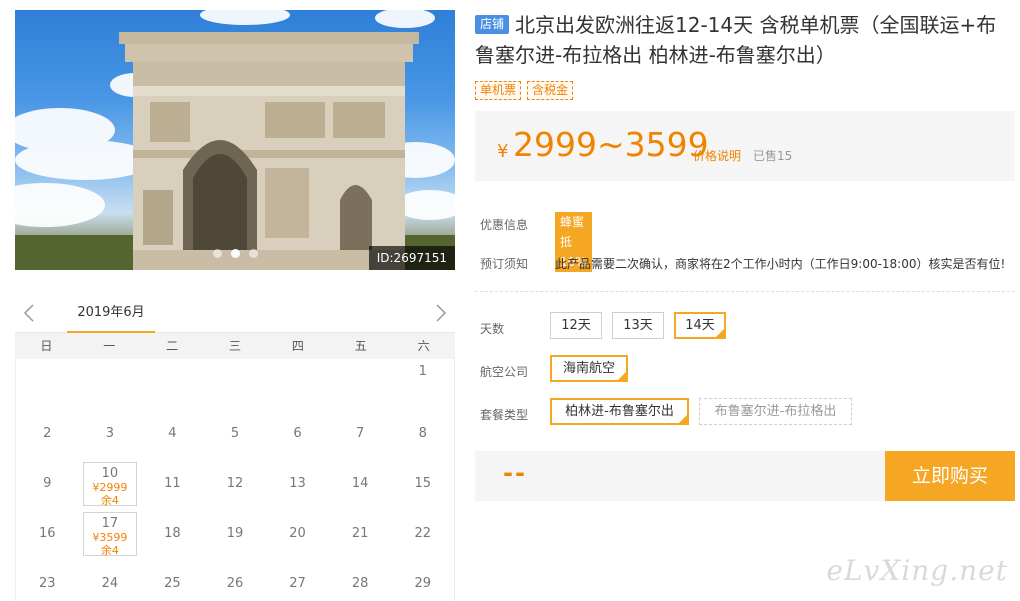  I want to click on weekday-label: 三, so click(234, 346).